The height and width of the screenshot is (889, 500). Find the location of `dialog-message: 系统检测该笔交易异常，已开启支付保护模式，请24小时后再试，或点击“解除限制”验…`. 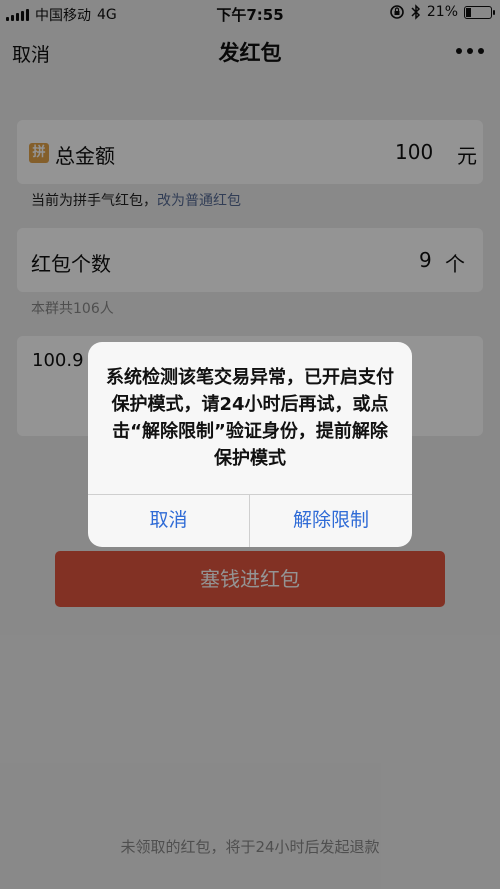

dialog-message: 系统检测该笔交易异常，已开启支付保护模式，请24小时后再试，或点击“解除限制”验… is located at coordinates (250, 418).